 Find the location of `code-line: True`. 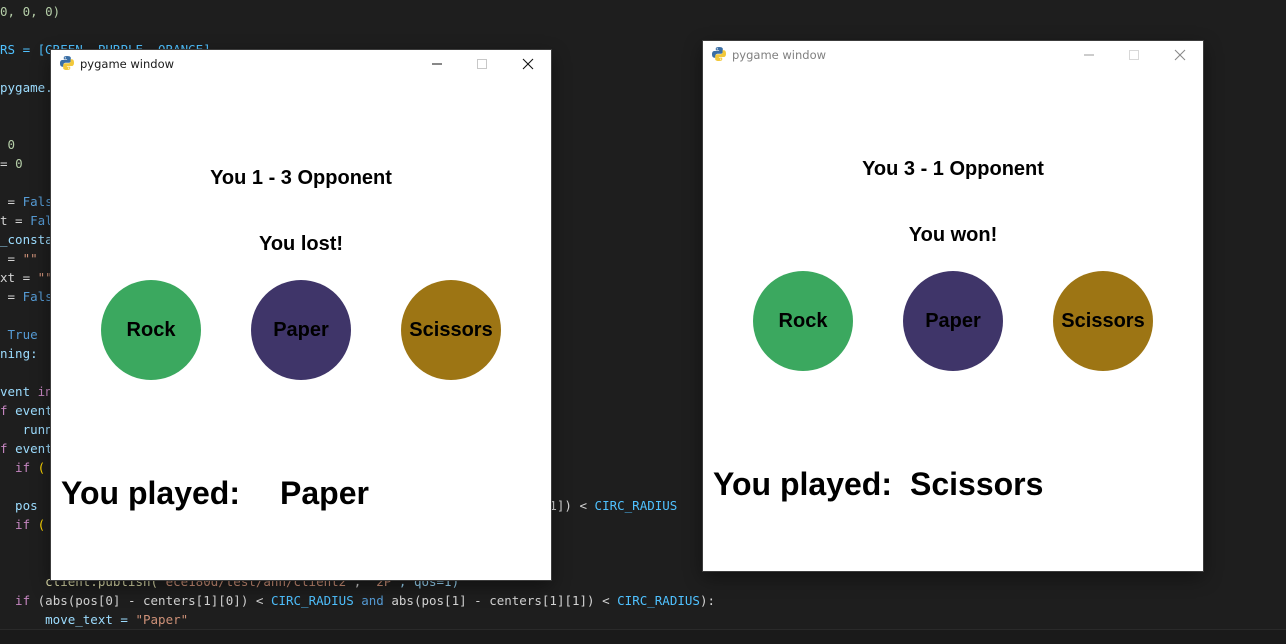

code-line: True is located at coordinates (19, 334).